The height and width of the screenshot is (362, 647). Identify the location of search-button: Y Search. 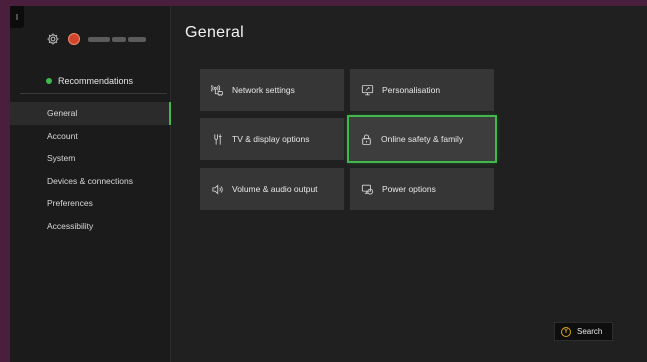
(583, 331).